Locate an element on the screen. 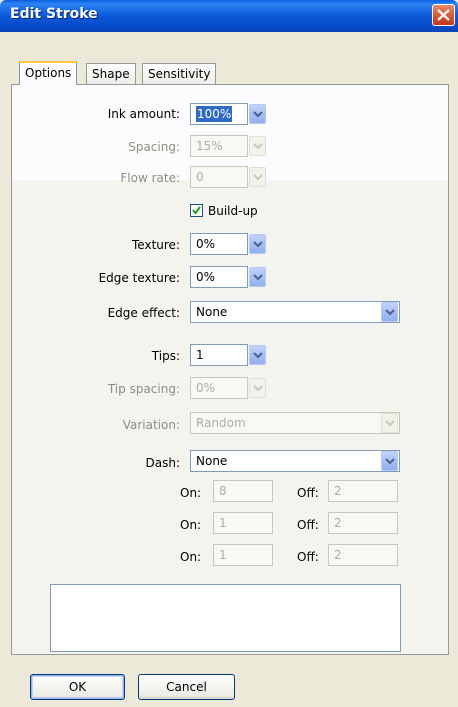 The image size is (458, 707). variation-select: Random is located at coordinates (295, 423).